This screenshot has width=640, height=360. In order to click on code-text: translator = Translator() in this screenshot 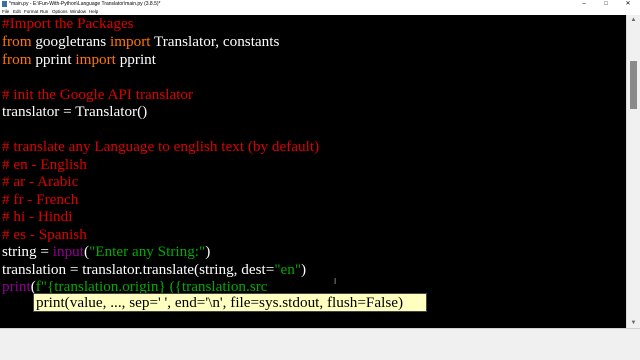, I will do `click(75, 111)`.